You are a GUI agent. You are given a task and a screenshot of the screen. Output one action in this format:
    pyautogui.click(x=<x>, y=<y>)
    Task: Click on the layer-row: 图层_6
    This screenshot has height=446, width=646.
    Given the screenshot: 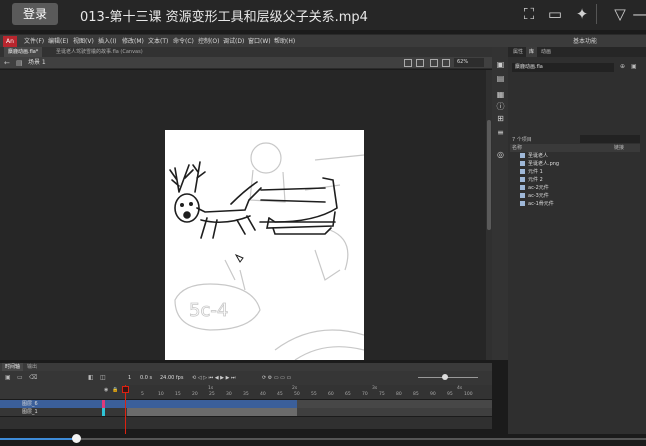 What is the action you would take?
    pyautogui.click(x=63, y=404)
    